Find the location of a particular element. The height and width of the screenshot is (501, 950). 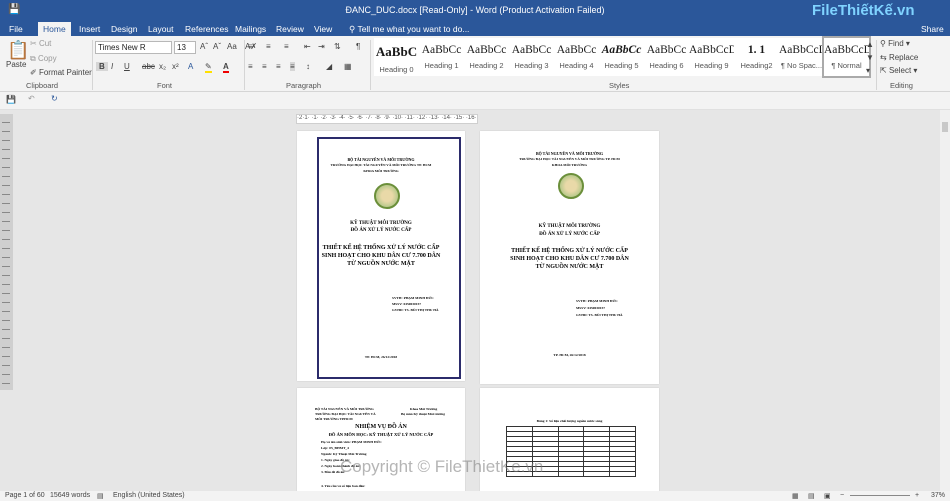

school-text-2: MÔI TRƯỜNG TPHCM is located at coordinates (334, 419).